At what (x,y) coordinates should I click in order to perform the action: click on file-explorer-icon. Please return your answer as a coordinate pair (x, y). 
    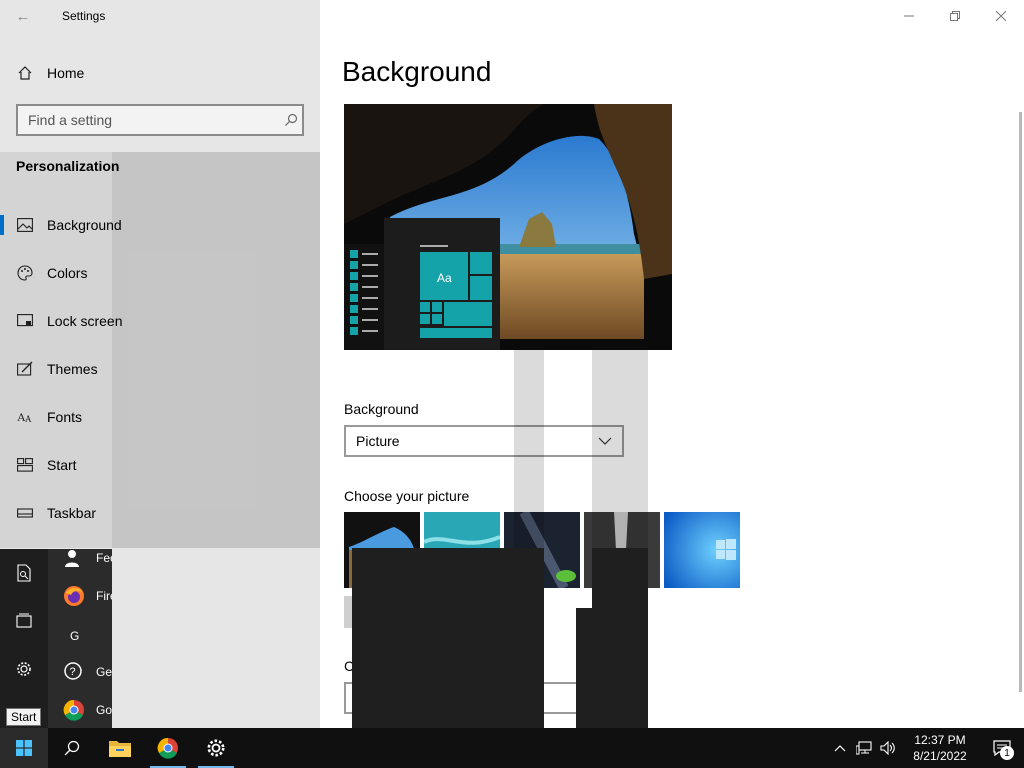
    Looking at the image, I should click on (120, 749).